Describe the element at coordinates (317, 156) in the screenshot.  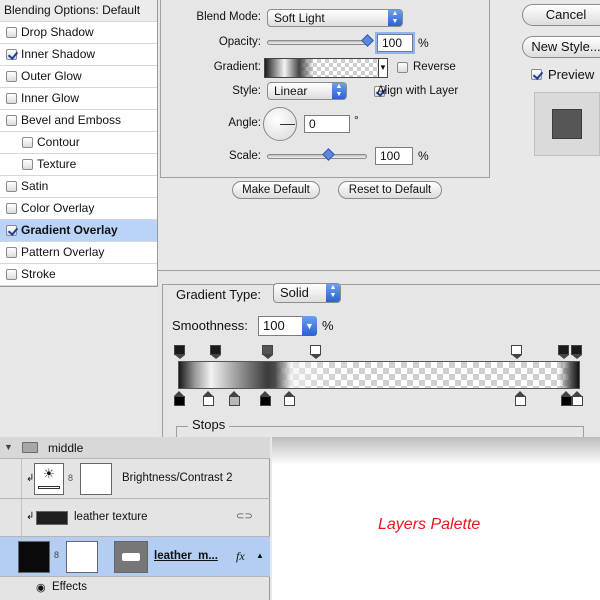
I see `scale-slider` at that location.